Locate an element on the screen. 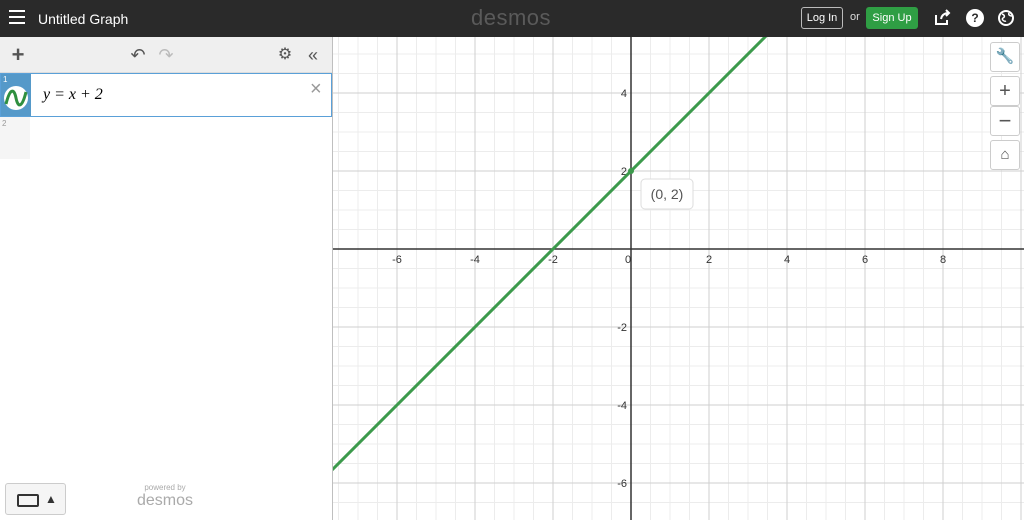  undo-icon: ↶ is located at coordinates (138, 55).